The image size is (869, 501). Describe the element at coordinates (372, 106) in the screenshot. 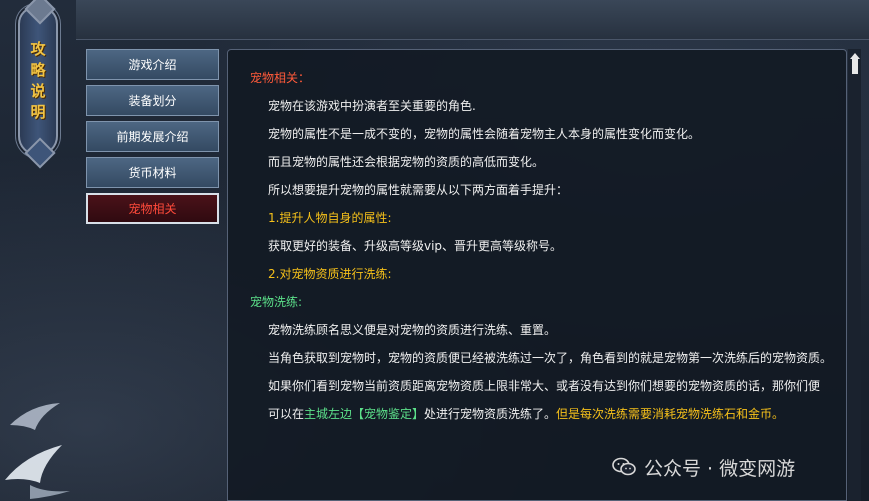

I see `content-paragraph: 宠物在该游戏中扮演者至关重要的角色.` at that location.